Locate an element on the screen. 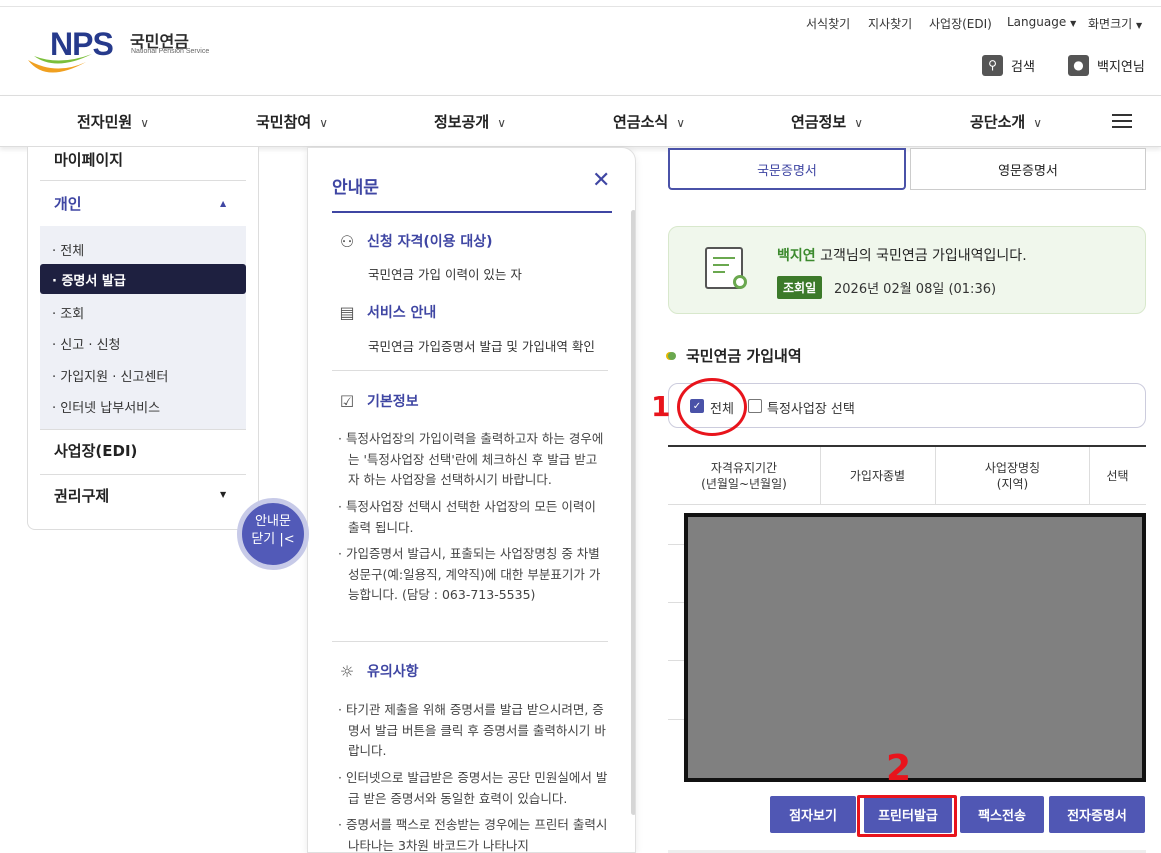 This screenshot has height=853, width=1161. notice-section-eligibility: ⚇ 신청 자격(이용 대상) is located at coordinates (415, 241).